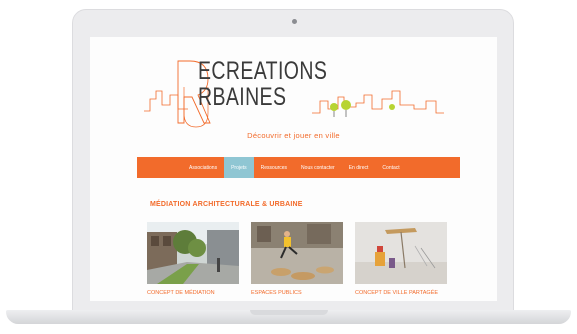 This screenshot has width=577, height=334. I want to click on site-tagline: Découvrir et jouer en ville, so click(293, 135).